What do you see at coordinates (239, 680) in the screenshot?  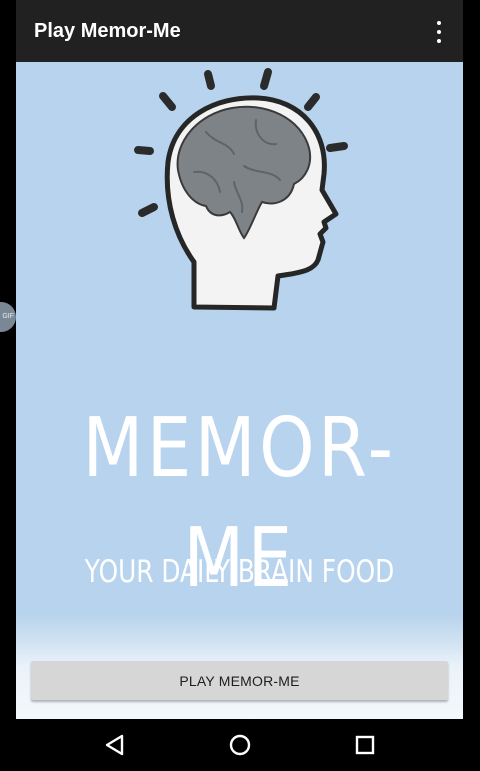 I see `play-button: PLAY MEMOR-ME` at bounding box center [239, 680].